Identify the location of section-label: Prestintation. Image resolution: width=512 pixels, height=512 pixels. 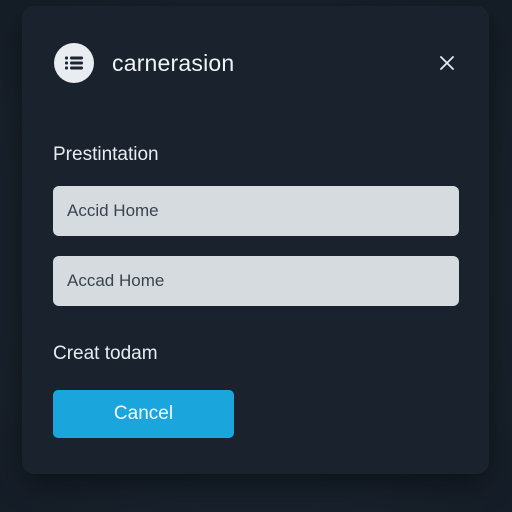
(106, 154).